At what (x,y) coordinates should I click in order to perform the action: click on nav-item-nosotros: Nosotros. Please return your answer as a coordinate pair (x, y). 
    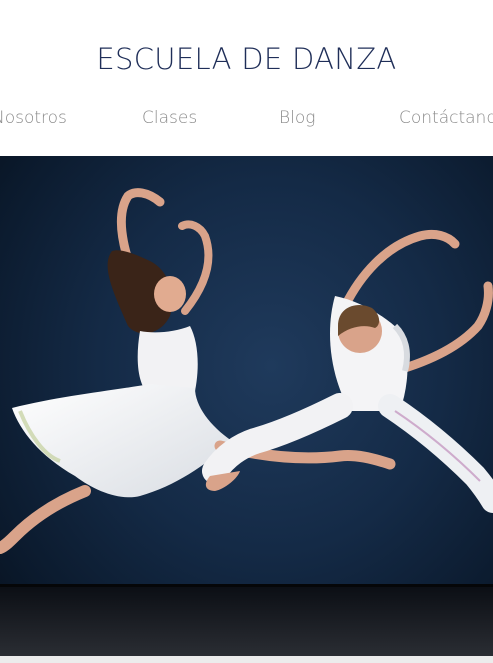
    Looking at the image, I should click on (33, 118).